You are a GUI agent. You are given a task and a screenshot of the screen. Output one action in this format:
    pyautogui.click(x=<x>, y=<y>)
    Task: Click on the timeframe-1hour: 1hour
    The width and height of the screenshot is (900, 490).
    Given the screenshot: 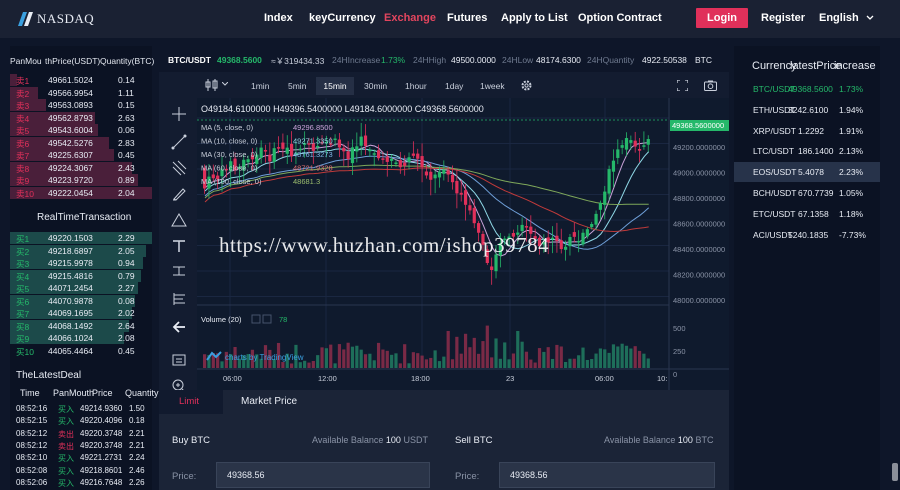 What is the action you would take?
    pyautogui.click(x=416, y=86)
    